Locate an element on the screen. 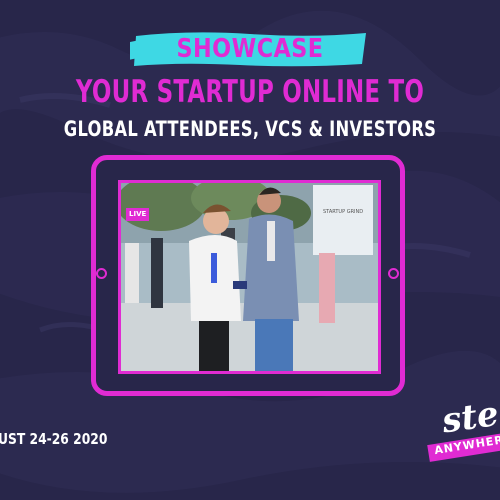 This screenshot has height=500, width=500. event-date: UST 24-26 2020 is located at coordinates (54, 439).